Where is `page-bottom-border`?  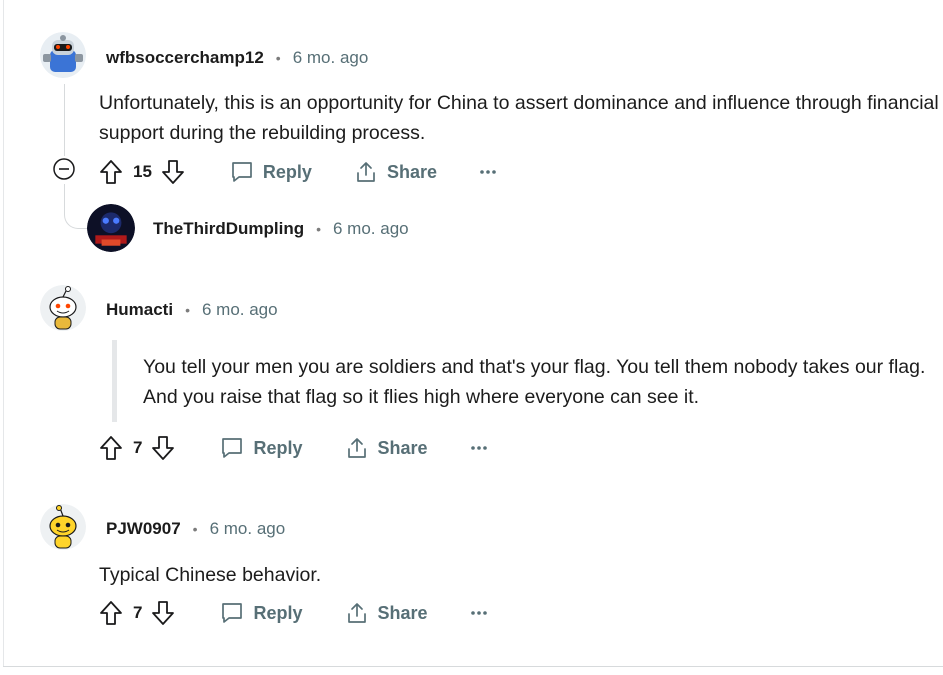 page-bottom-border is located at coordinates (473, 666).